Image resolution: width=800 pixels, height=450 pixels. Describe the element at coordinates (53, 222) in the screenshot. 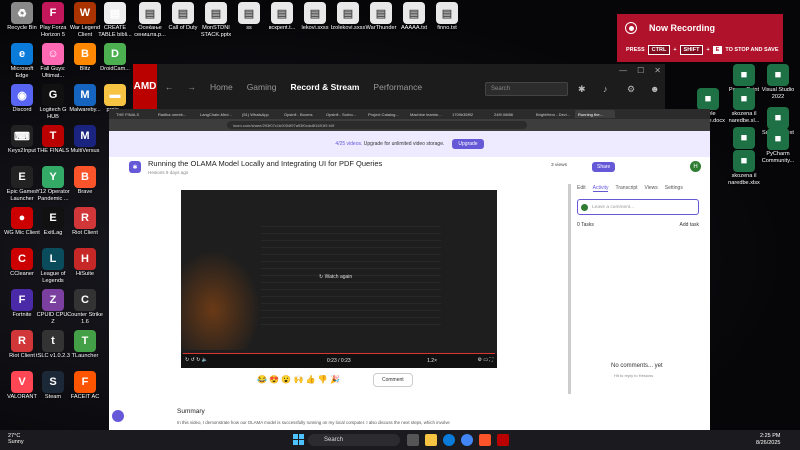

I see `desktop-icon: E ExitLag` at that location.